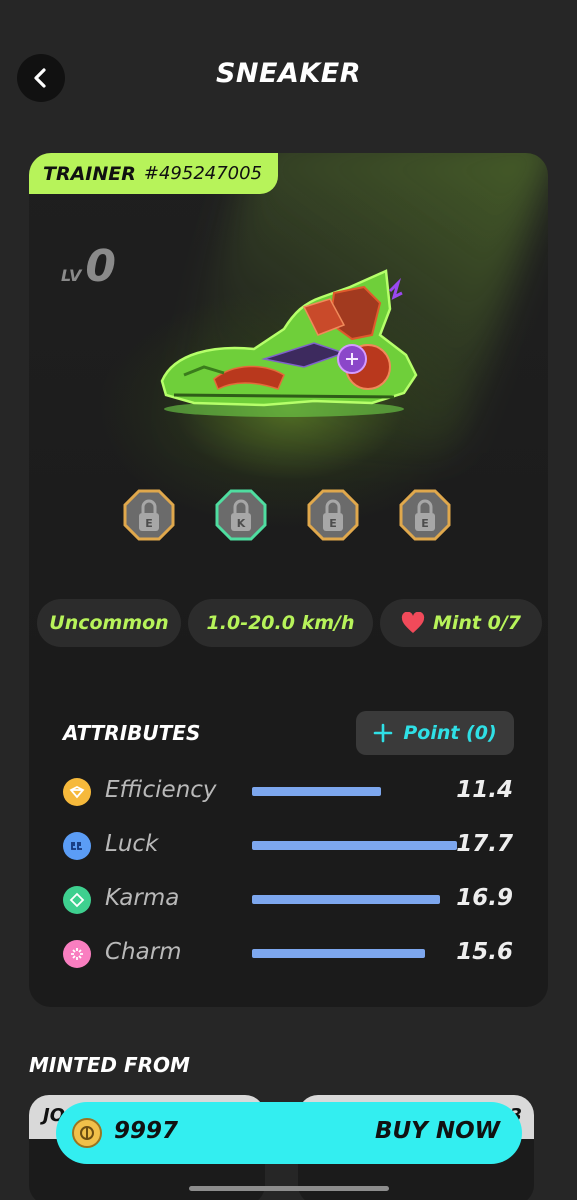 Image resolution: width=577 pixels, height=1200 pixels. What do you see at coordinates (484, 952) in the screenshot?
I see `attribute-value: 15.6` at bounding box center [484, 952].